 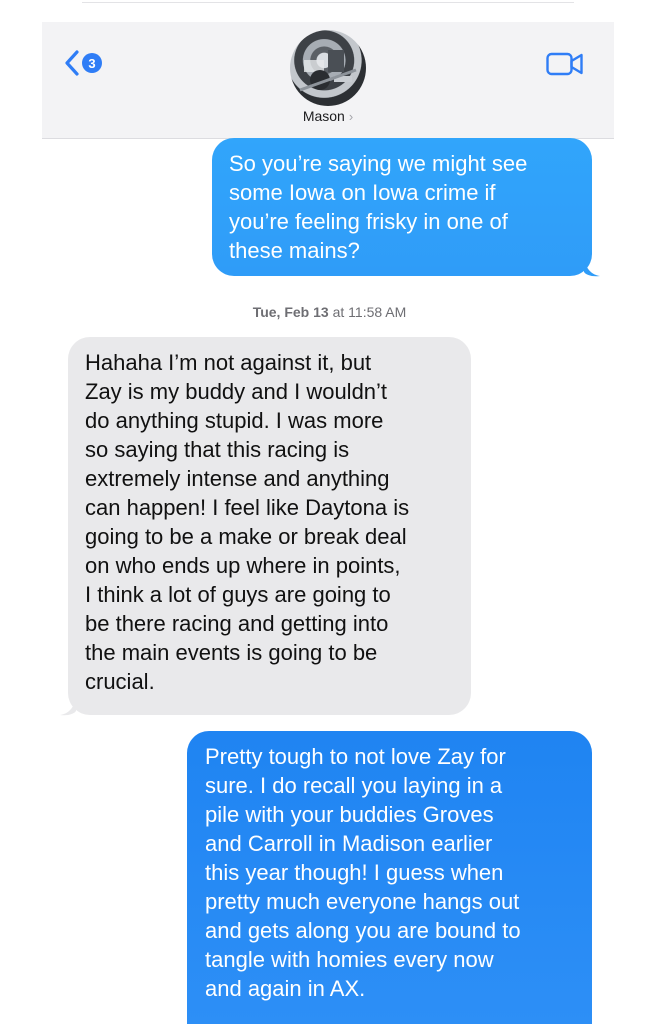 What do you see at coordinates (290, 312) in the screenshot?
I see `timestamp-date: Tue, Feb 13` at bounding box center [290, 312].